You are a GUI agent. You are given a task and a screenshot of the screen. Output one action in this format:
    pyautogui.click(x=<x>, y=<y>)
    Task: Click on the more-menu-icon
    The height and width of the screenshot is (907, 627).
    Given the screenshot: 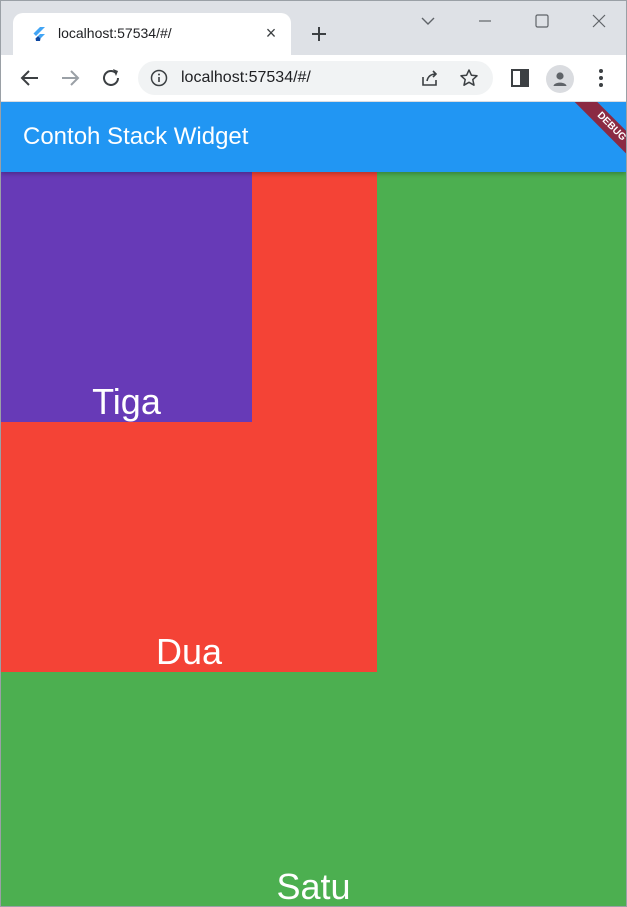 What is the action you would take?
    pyautogui.click(x=601, y=78)
    